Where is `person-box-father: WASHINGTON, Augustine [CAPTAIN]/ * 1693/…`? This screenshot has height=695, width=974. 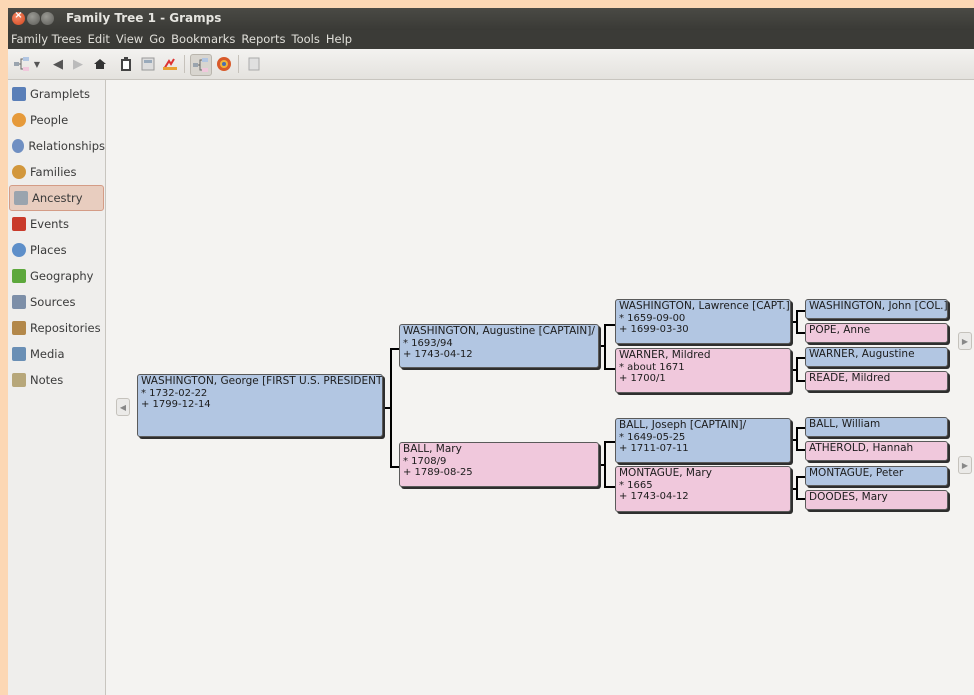 person-box-father: WASHINGTON, Augustine [CAPTAIN]/ * 1693/… is located at coordinates (499, 346).